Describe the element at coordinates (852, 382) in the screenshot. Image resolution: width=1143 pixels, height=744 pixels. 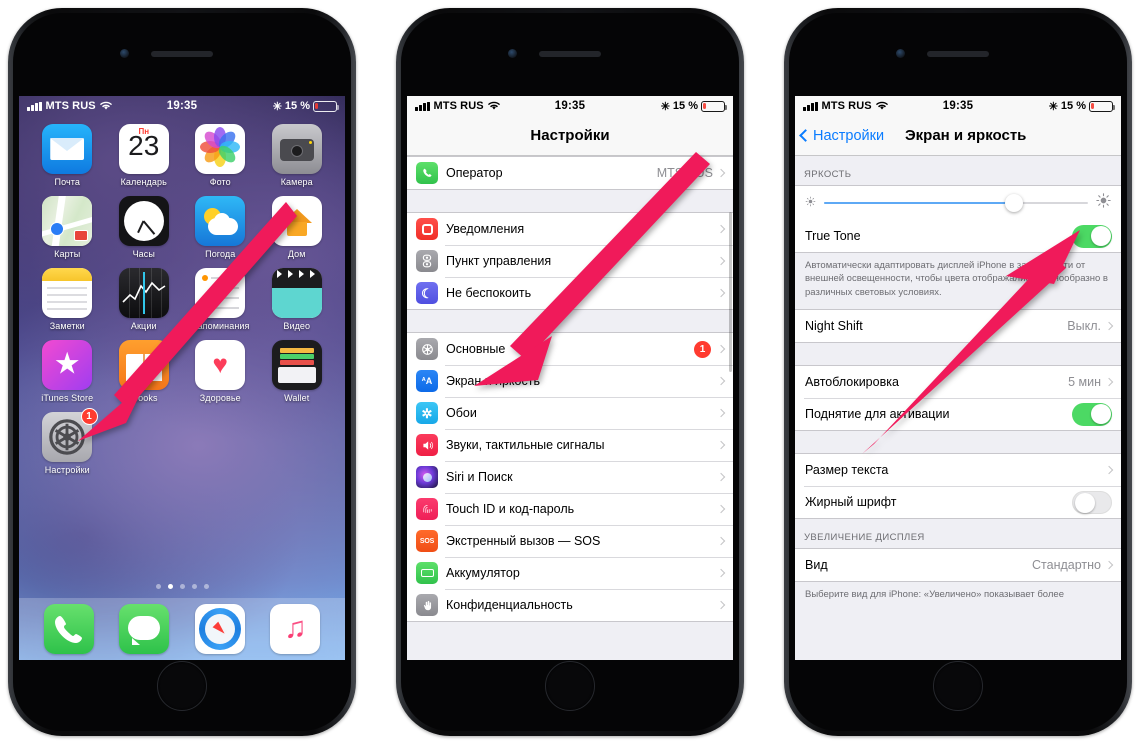
I see `row-label: Автоблокировка` at that location.